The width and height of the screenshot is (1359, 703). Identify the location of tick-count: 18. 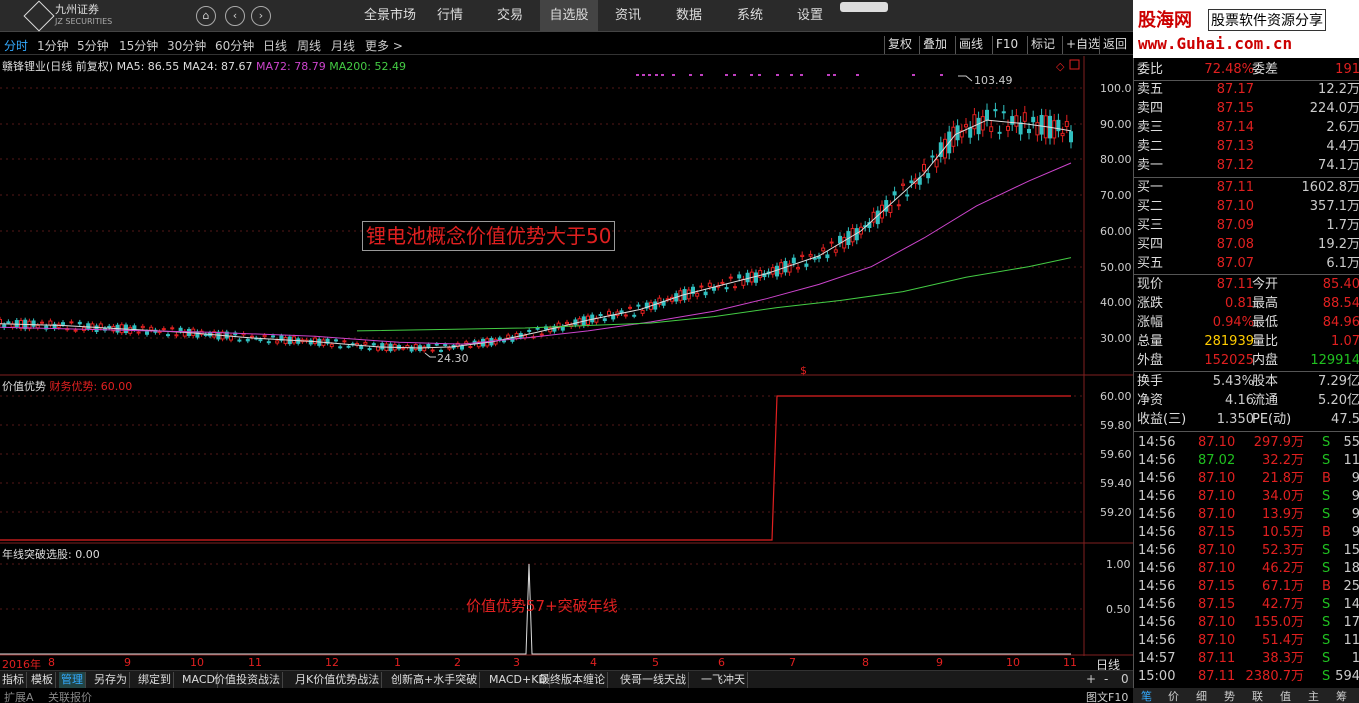
(1351, 568).